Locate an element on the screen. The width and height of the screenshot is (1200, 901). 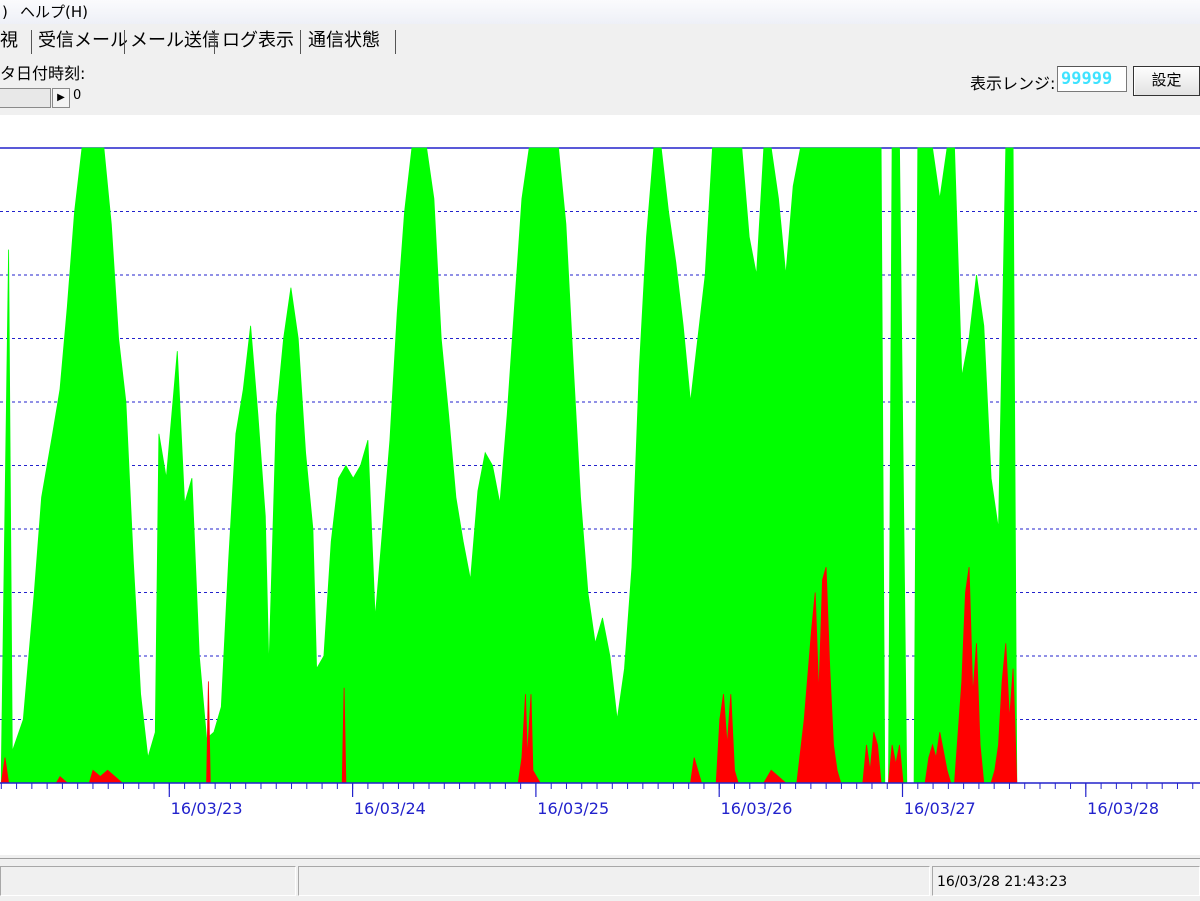
tab-received-mail: 受信メール is located at coordinates (83, 41).